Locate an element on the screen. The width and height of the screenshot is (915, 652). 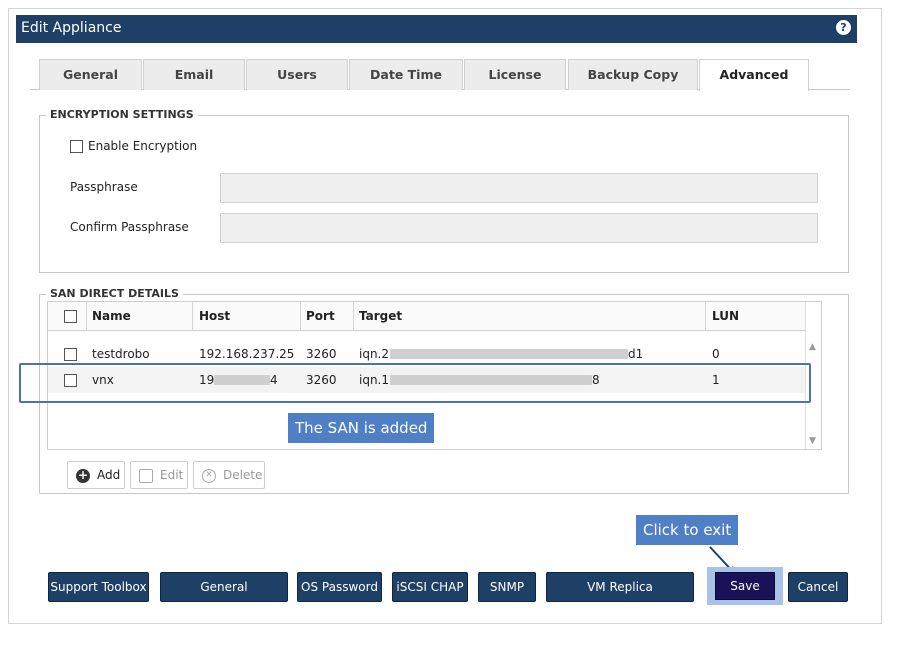
column-header-name: Name is located at coordinates (111, 316).